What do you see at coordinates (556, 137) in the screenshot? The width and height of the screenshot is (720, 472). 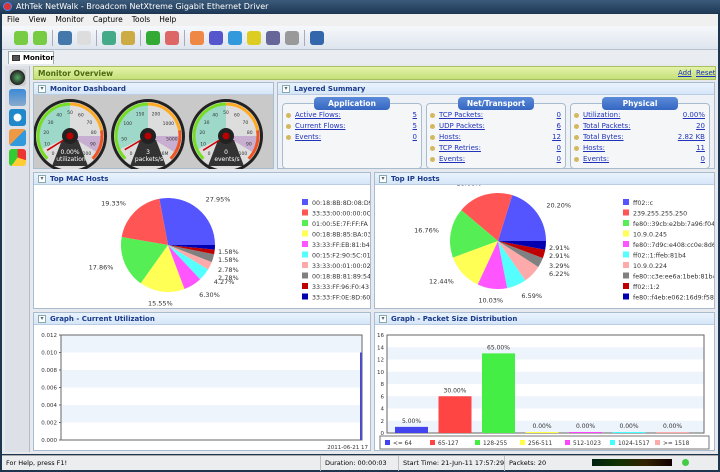 I see `summary-value-link: 12` at bounding box center [556, 137].